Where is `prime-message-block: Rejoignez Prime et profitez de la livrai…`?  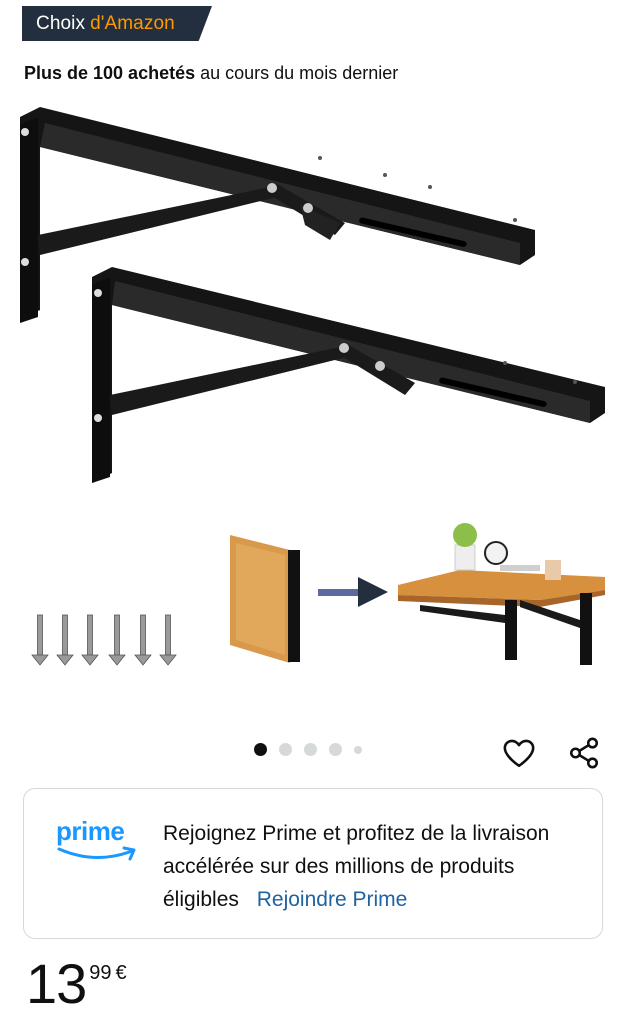
prime-message-block: Rejoignez Prime et profitez de la livrai… is located at coordinates (373, 866).